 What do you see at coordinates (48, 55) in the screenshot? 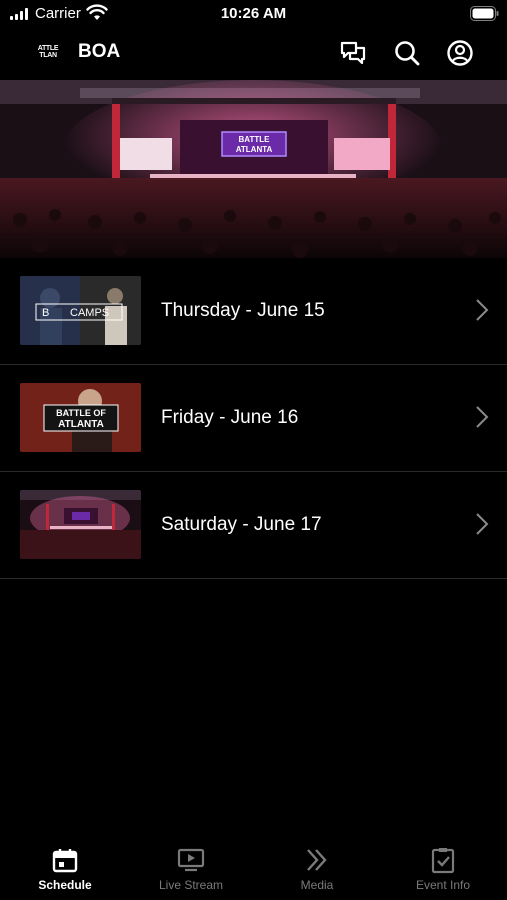
I see `brand-logo-line2: TLAN` at bounding box center [48, 55].